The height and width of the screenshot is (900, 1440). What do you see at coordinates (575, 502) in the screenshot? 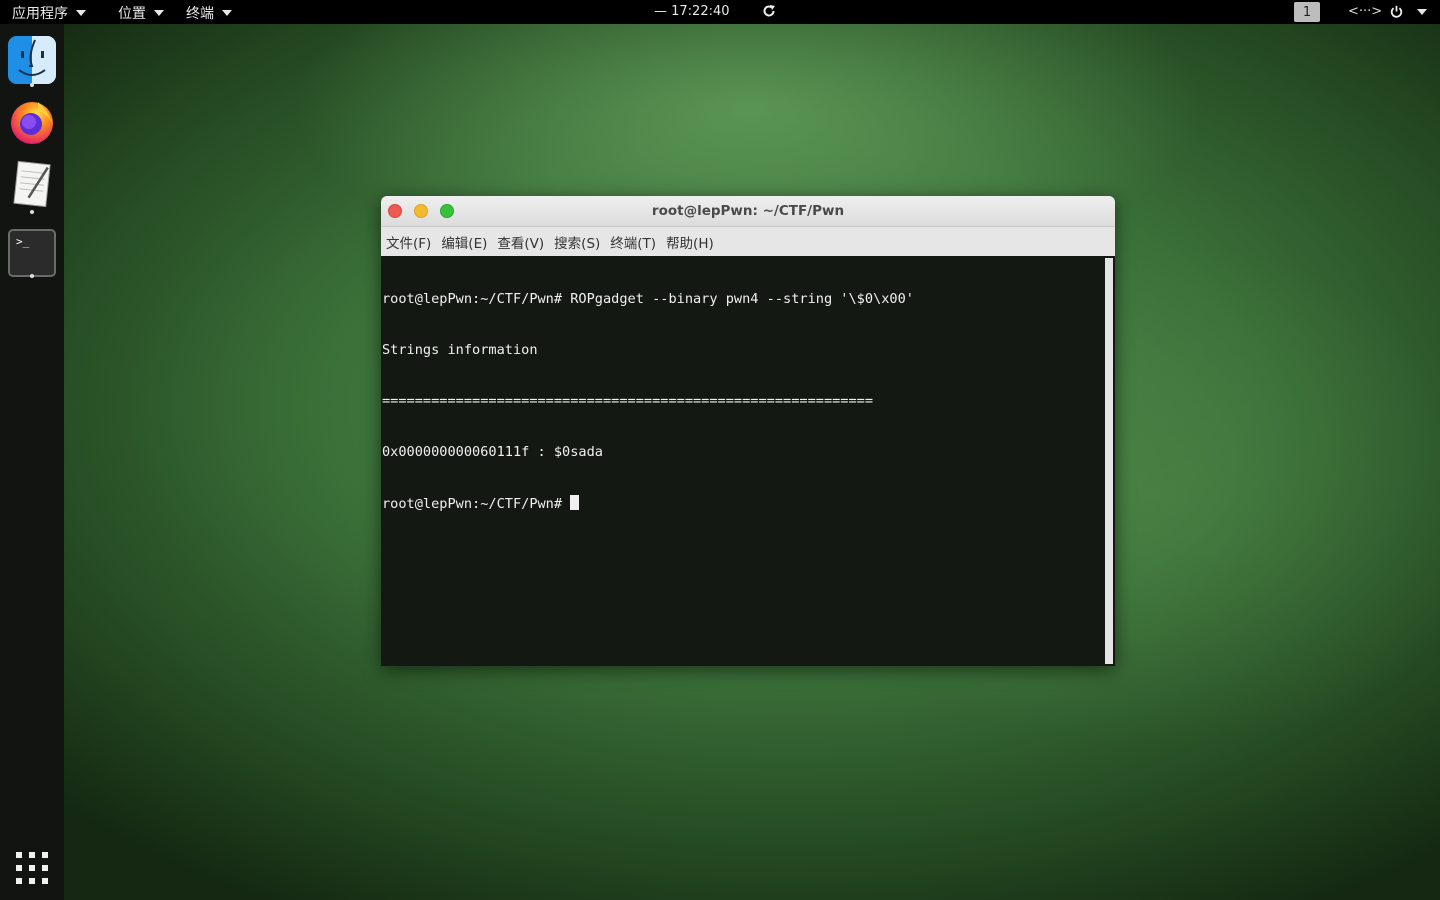
I see `text-cursor` at bounding box center [575, 502].